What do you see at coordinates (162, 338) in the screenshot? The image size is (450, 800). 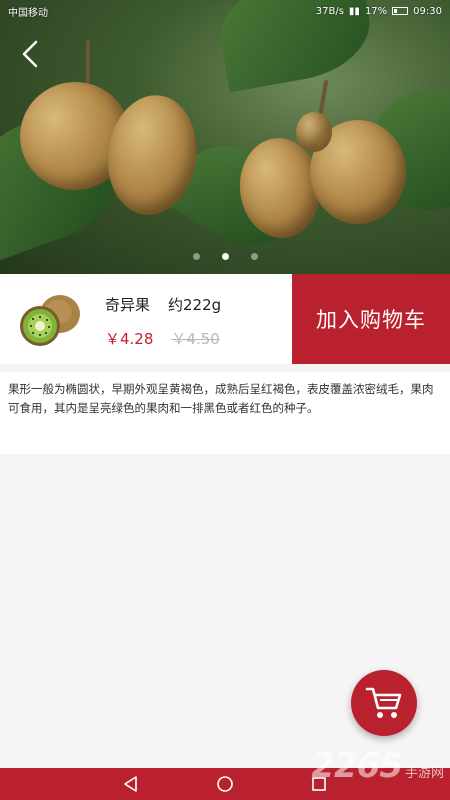 I see `price-row: ￥4.28 ￥4.50` at bounding box center [162, 338].